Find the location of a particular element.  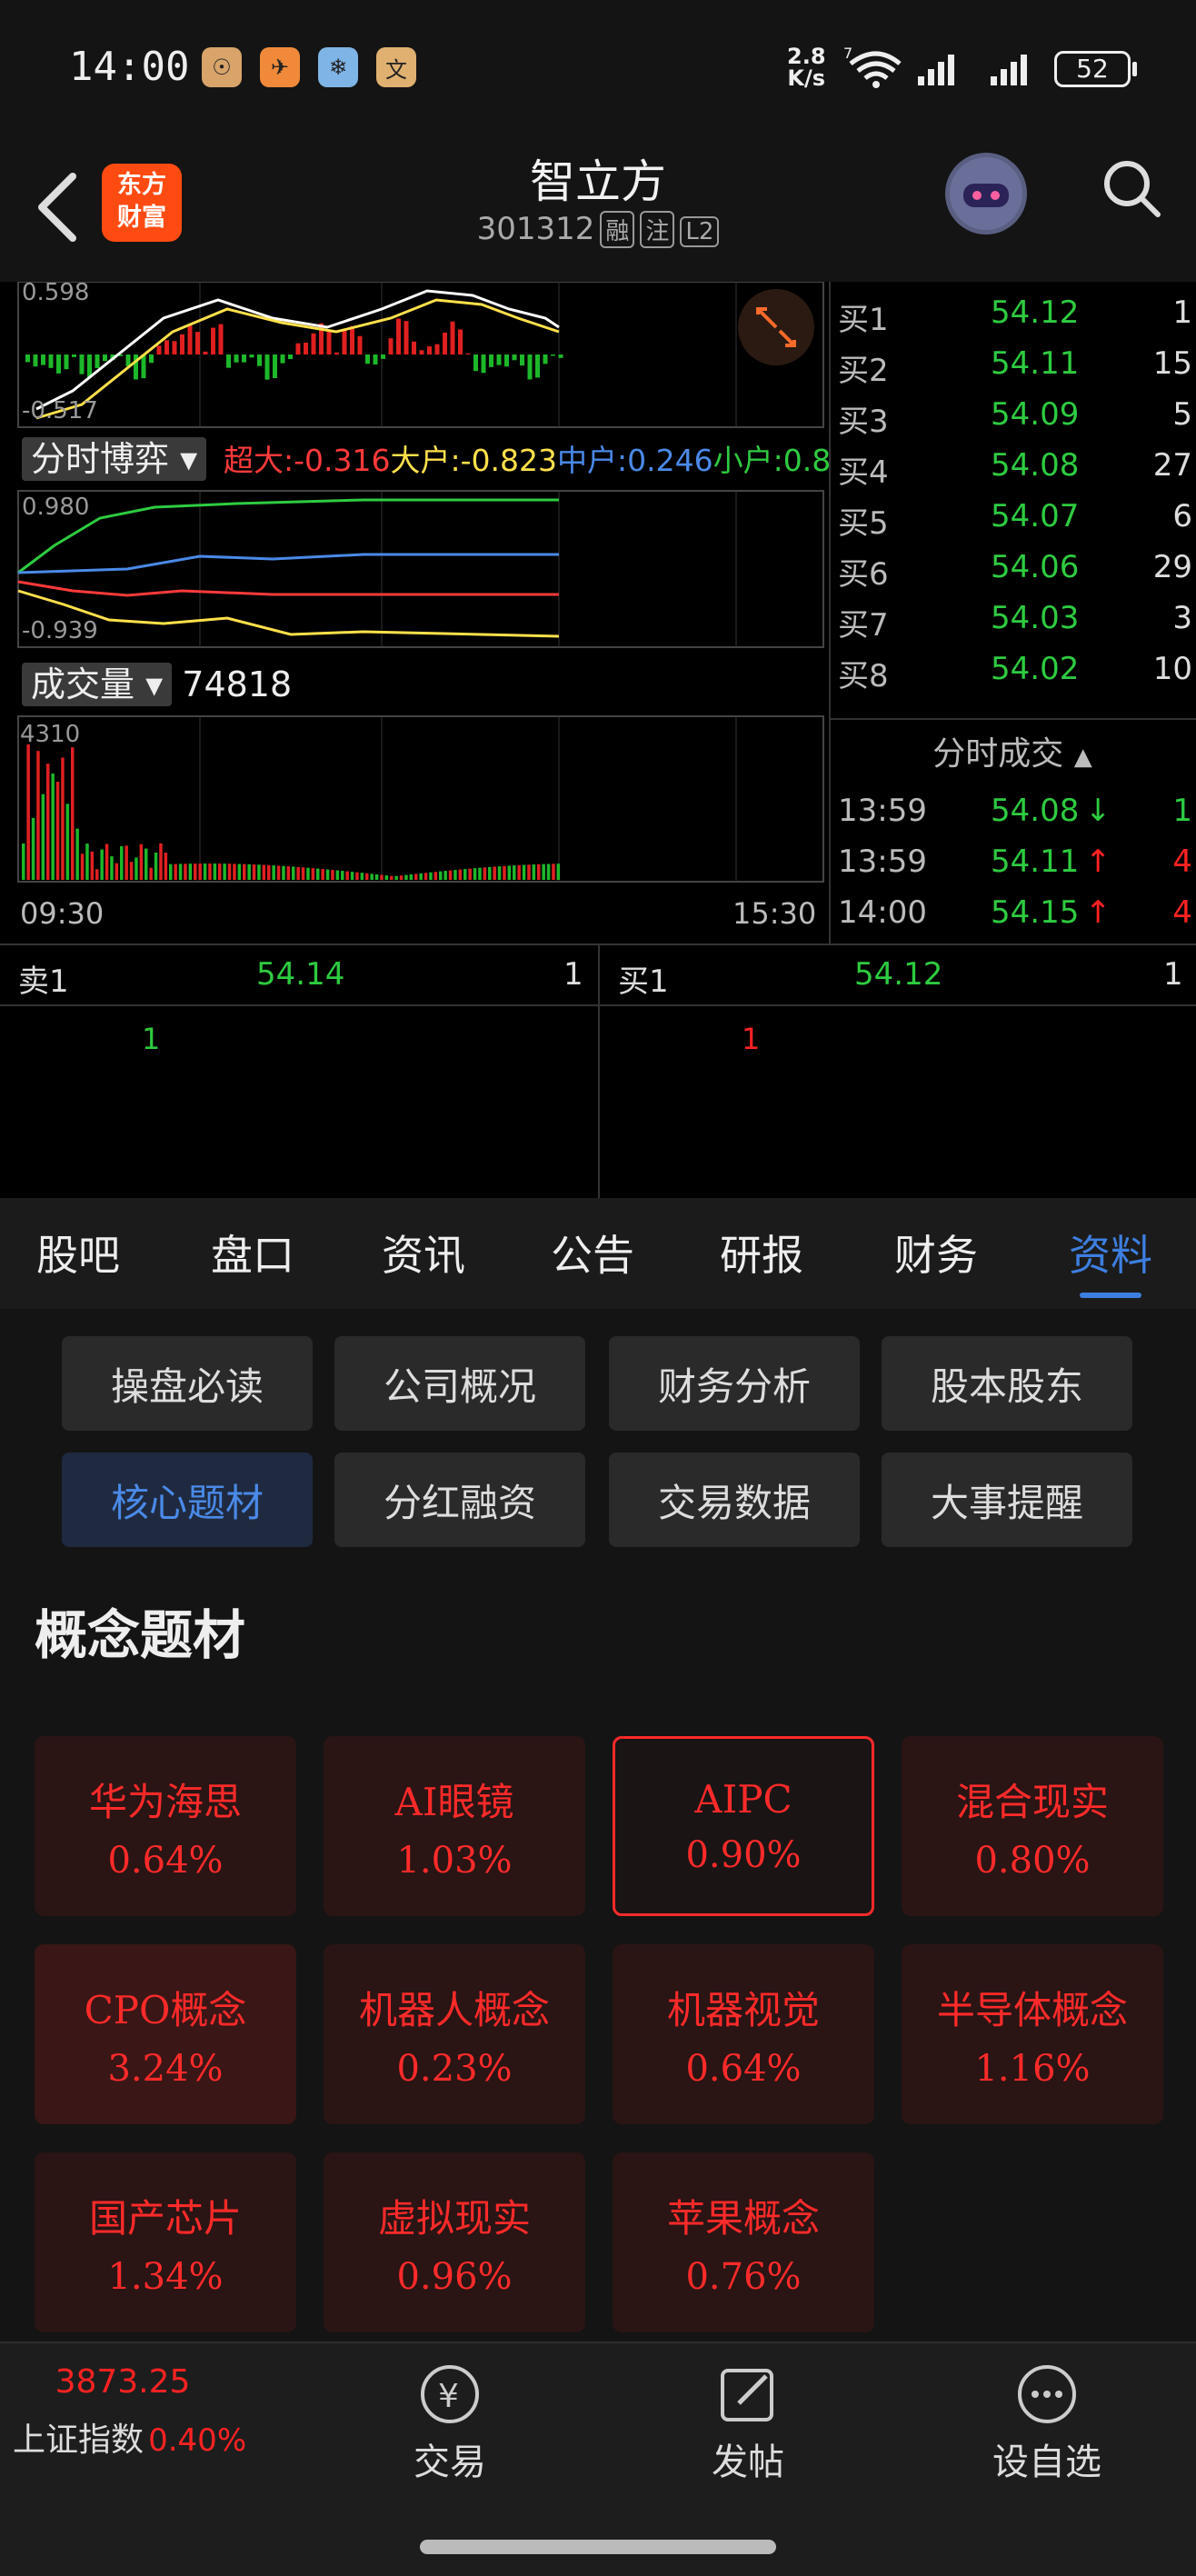

bid-qty: 27 is located at coordinates (1172, 465).